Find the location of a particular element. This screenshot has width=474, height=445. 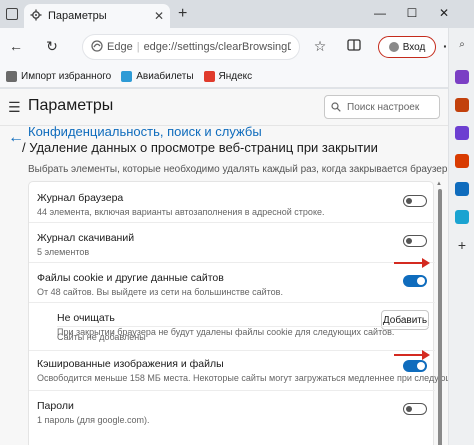

split-screen-icon is located at coordinates (354, 46).